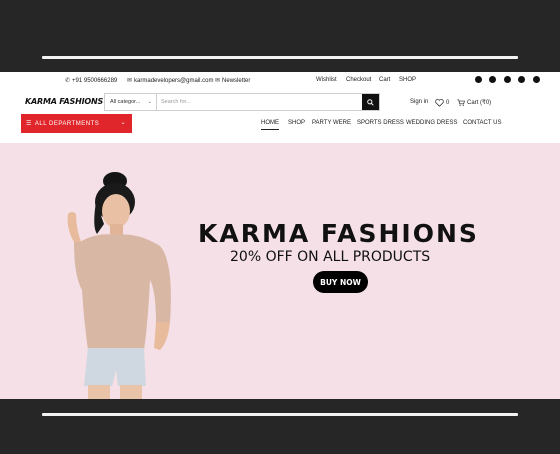 The width and height of the screenshot is (560, 454). I want to click on search-icon, so click(370, 102).